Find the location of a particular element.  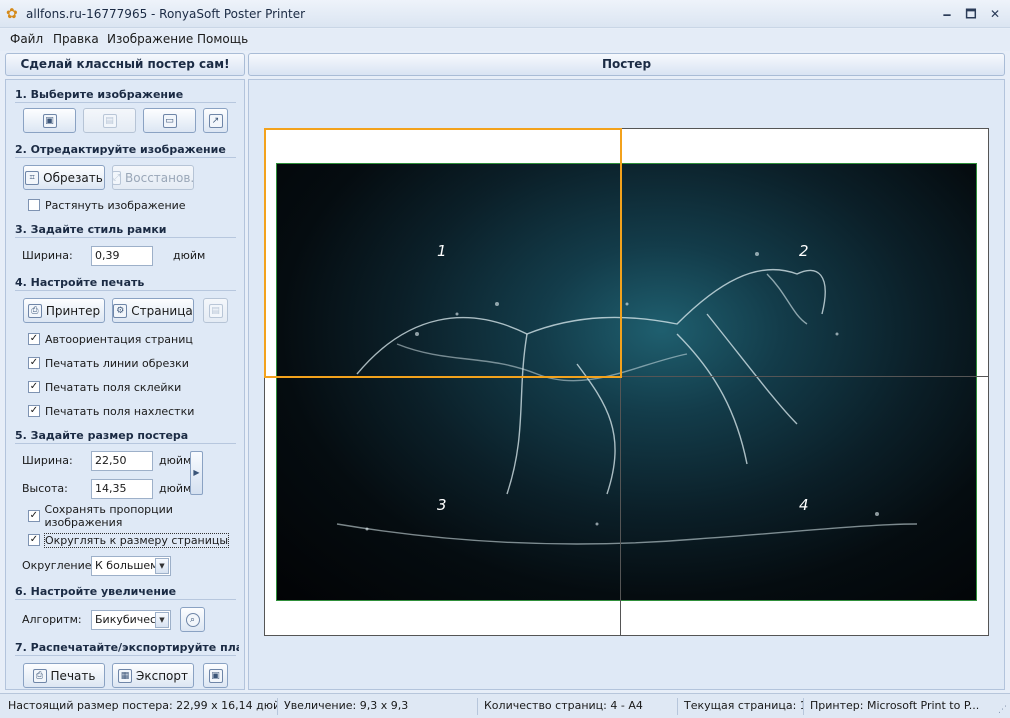

export-button: ▦ Экспорт is located at coordinates (153, 675).